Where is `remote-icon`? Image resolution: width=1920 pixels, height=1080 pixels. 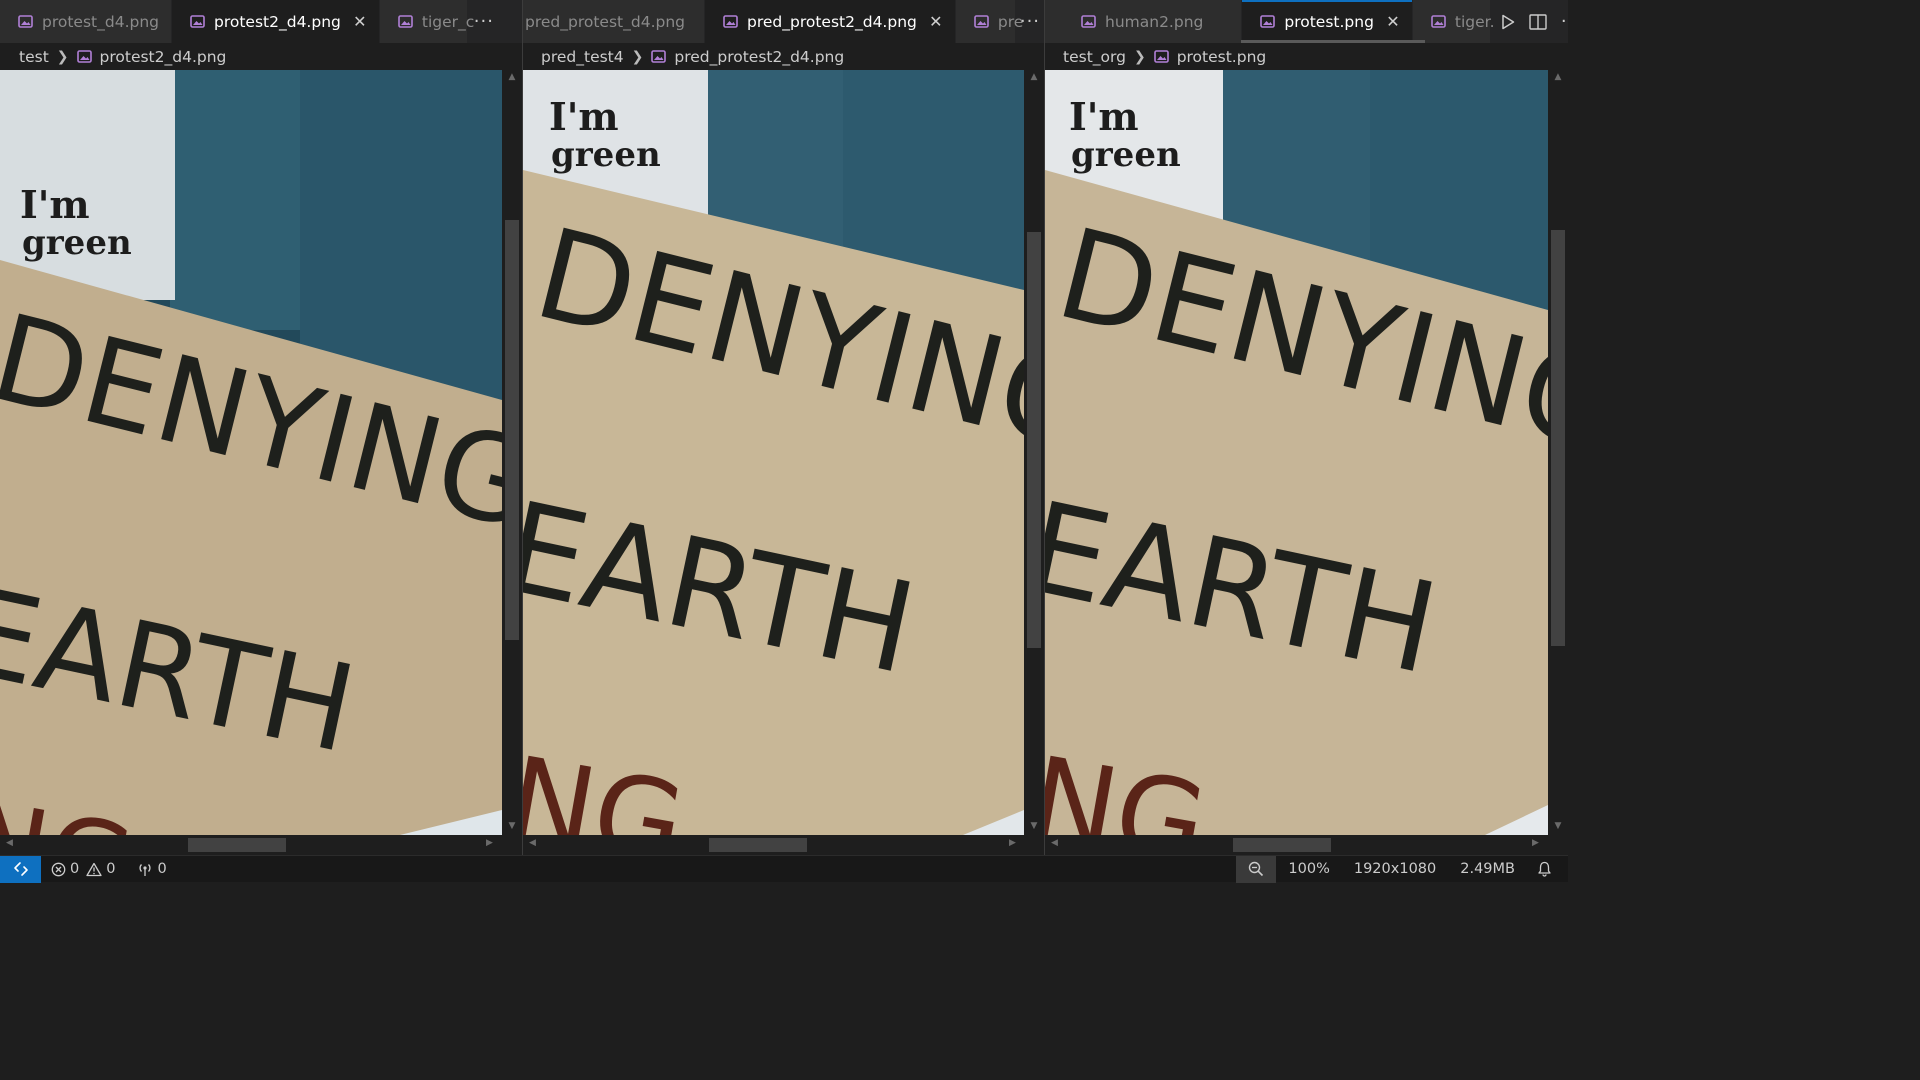
remote-icon is located at coordinates (20, 869).